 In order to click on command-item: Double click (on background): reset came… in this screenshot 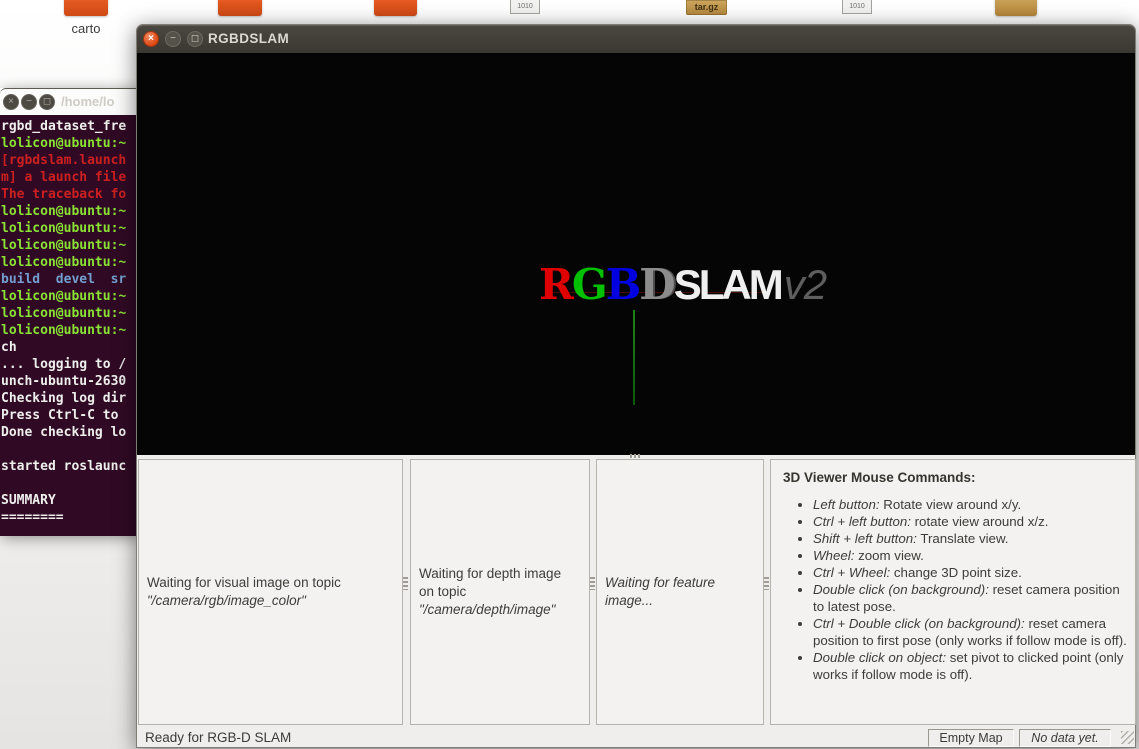, I will do `click(972, 598)`.